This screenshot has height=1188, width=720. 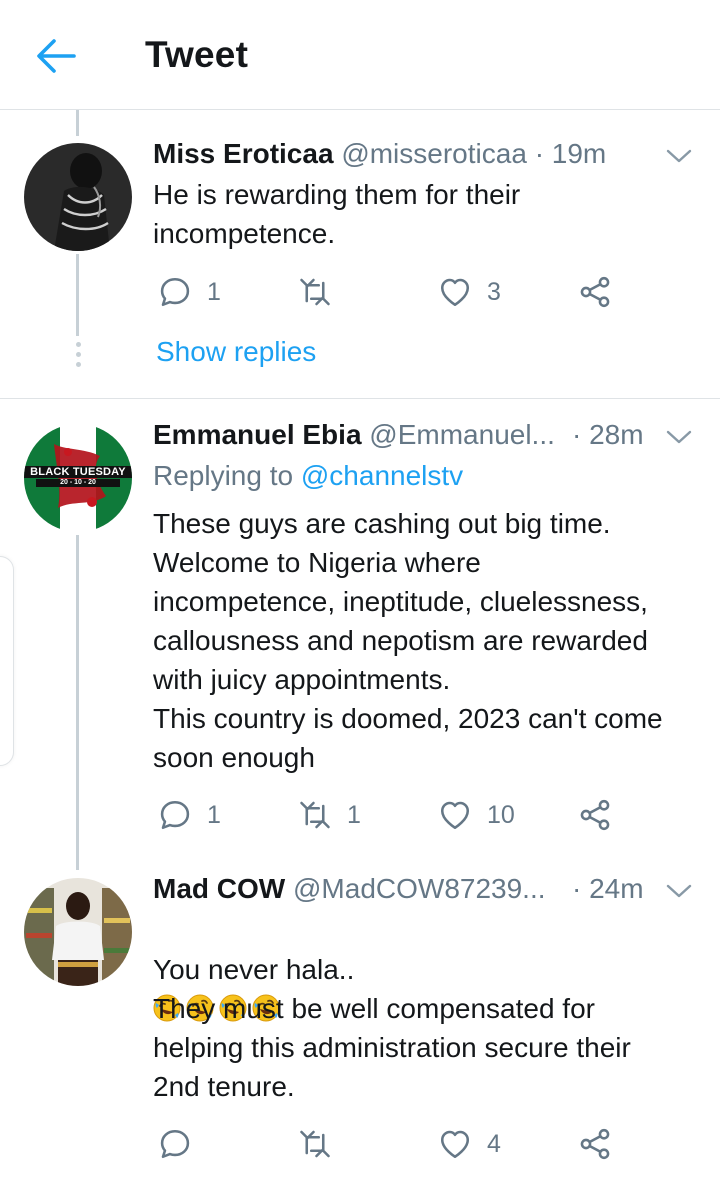 I want to click on like-button: 3, so click(x=469, y=292).